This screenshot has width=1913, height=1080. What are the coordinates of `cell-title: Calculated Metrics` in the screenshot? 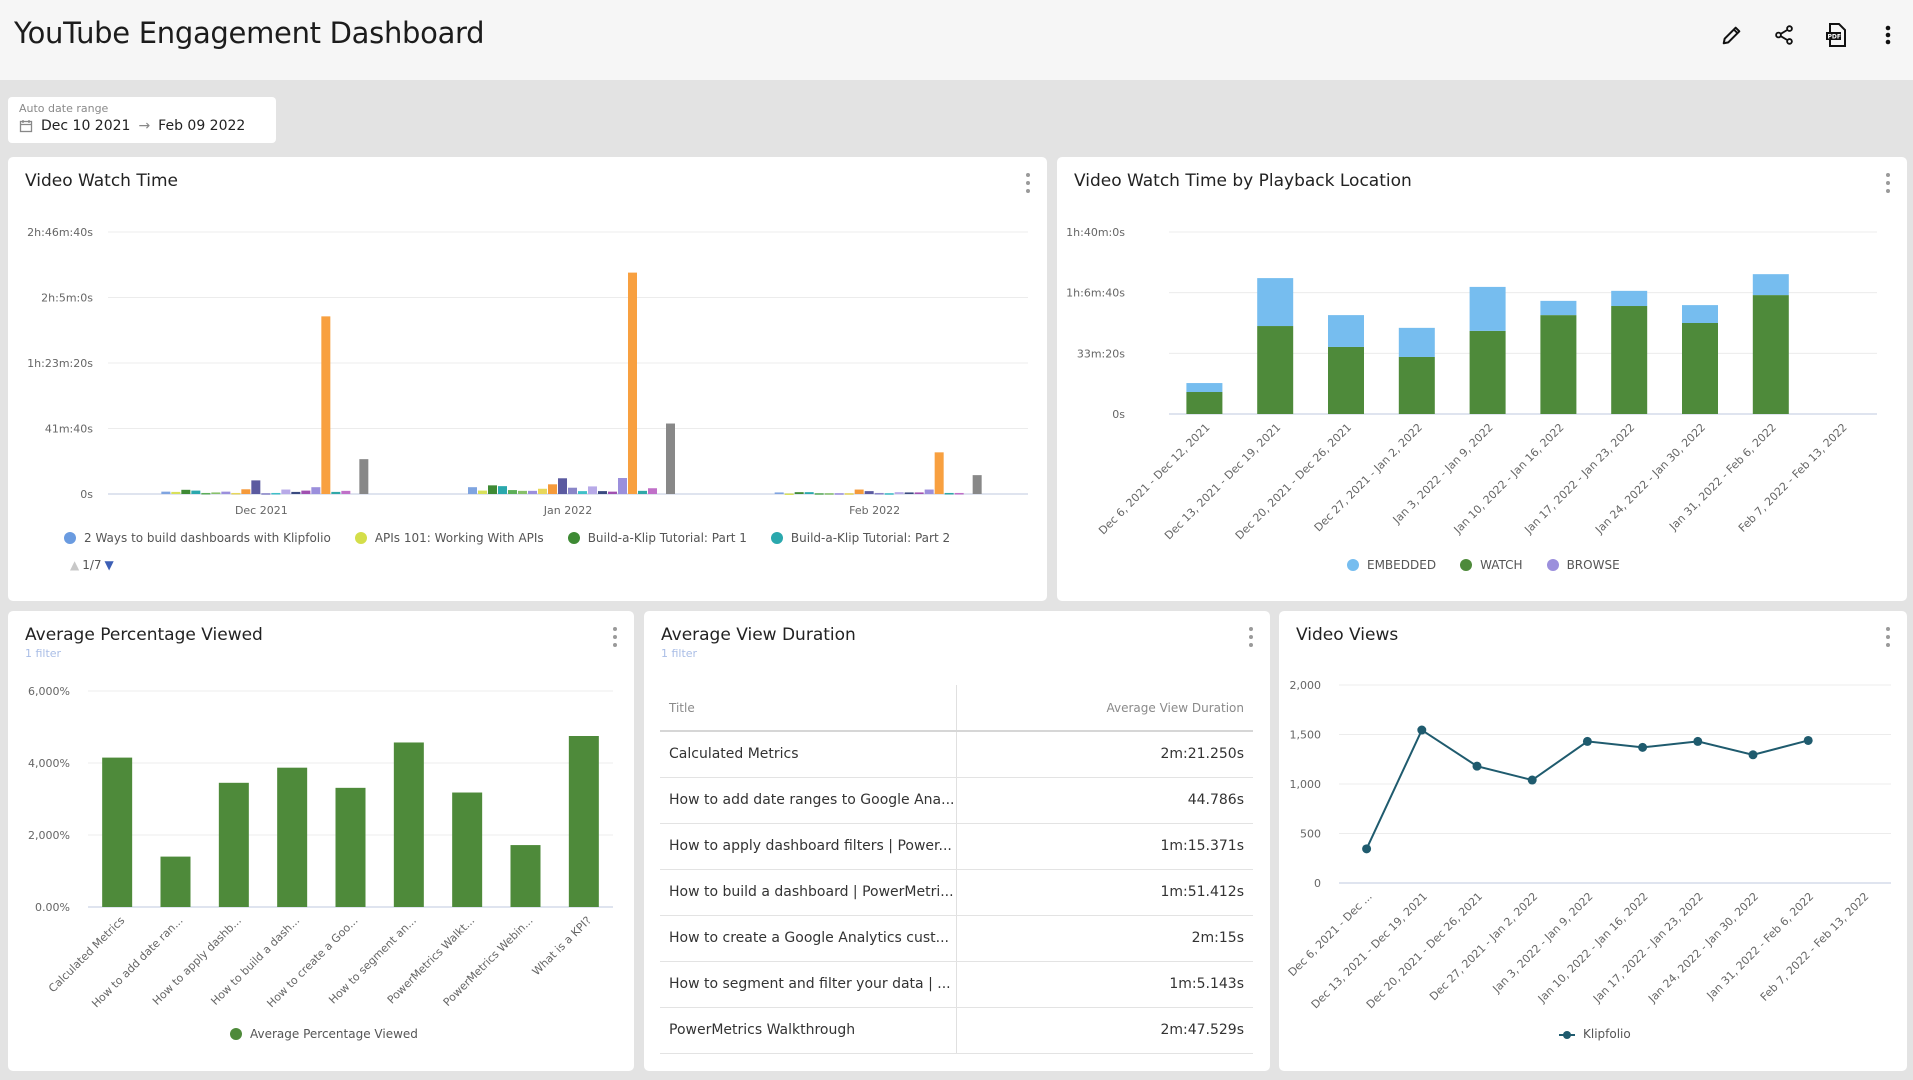 It's located at (808, 754).